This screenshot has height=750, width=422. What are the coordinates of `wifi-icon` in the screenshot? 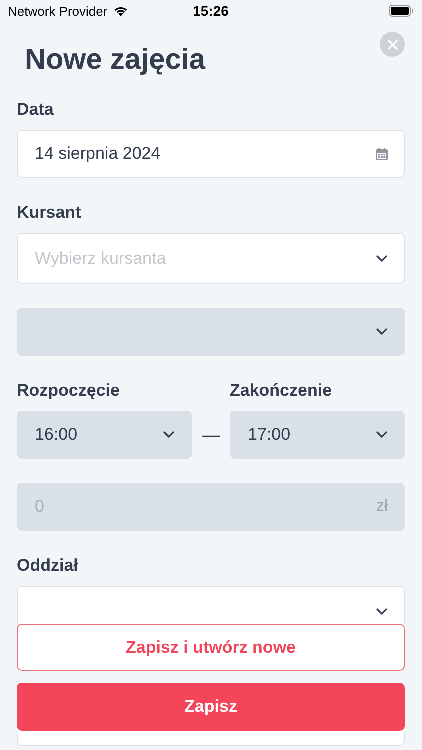 It's located at (120, 11).